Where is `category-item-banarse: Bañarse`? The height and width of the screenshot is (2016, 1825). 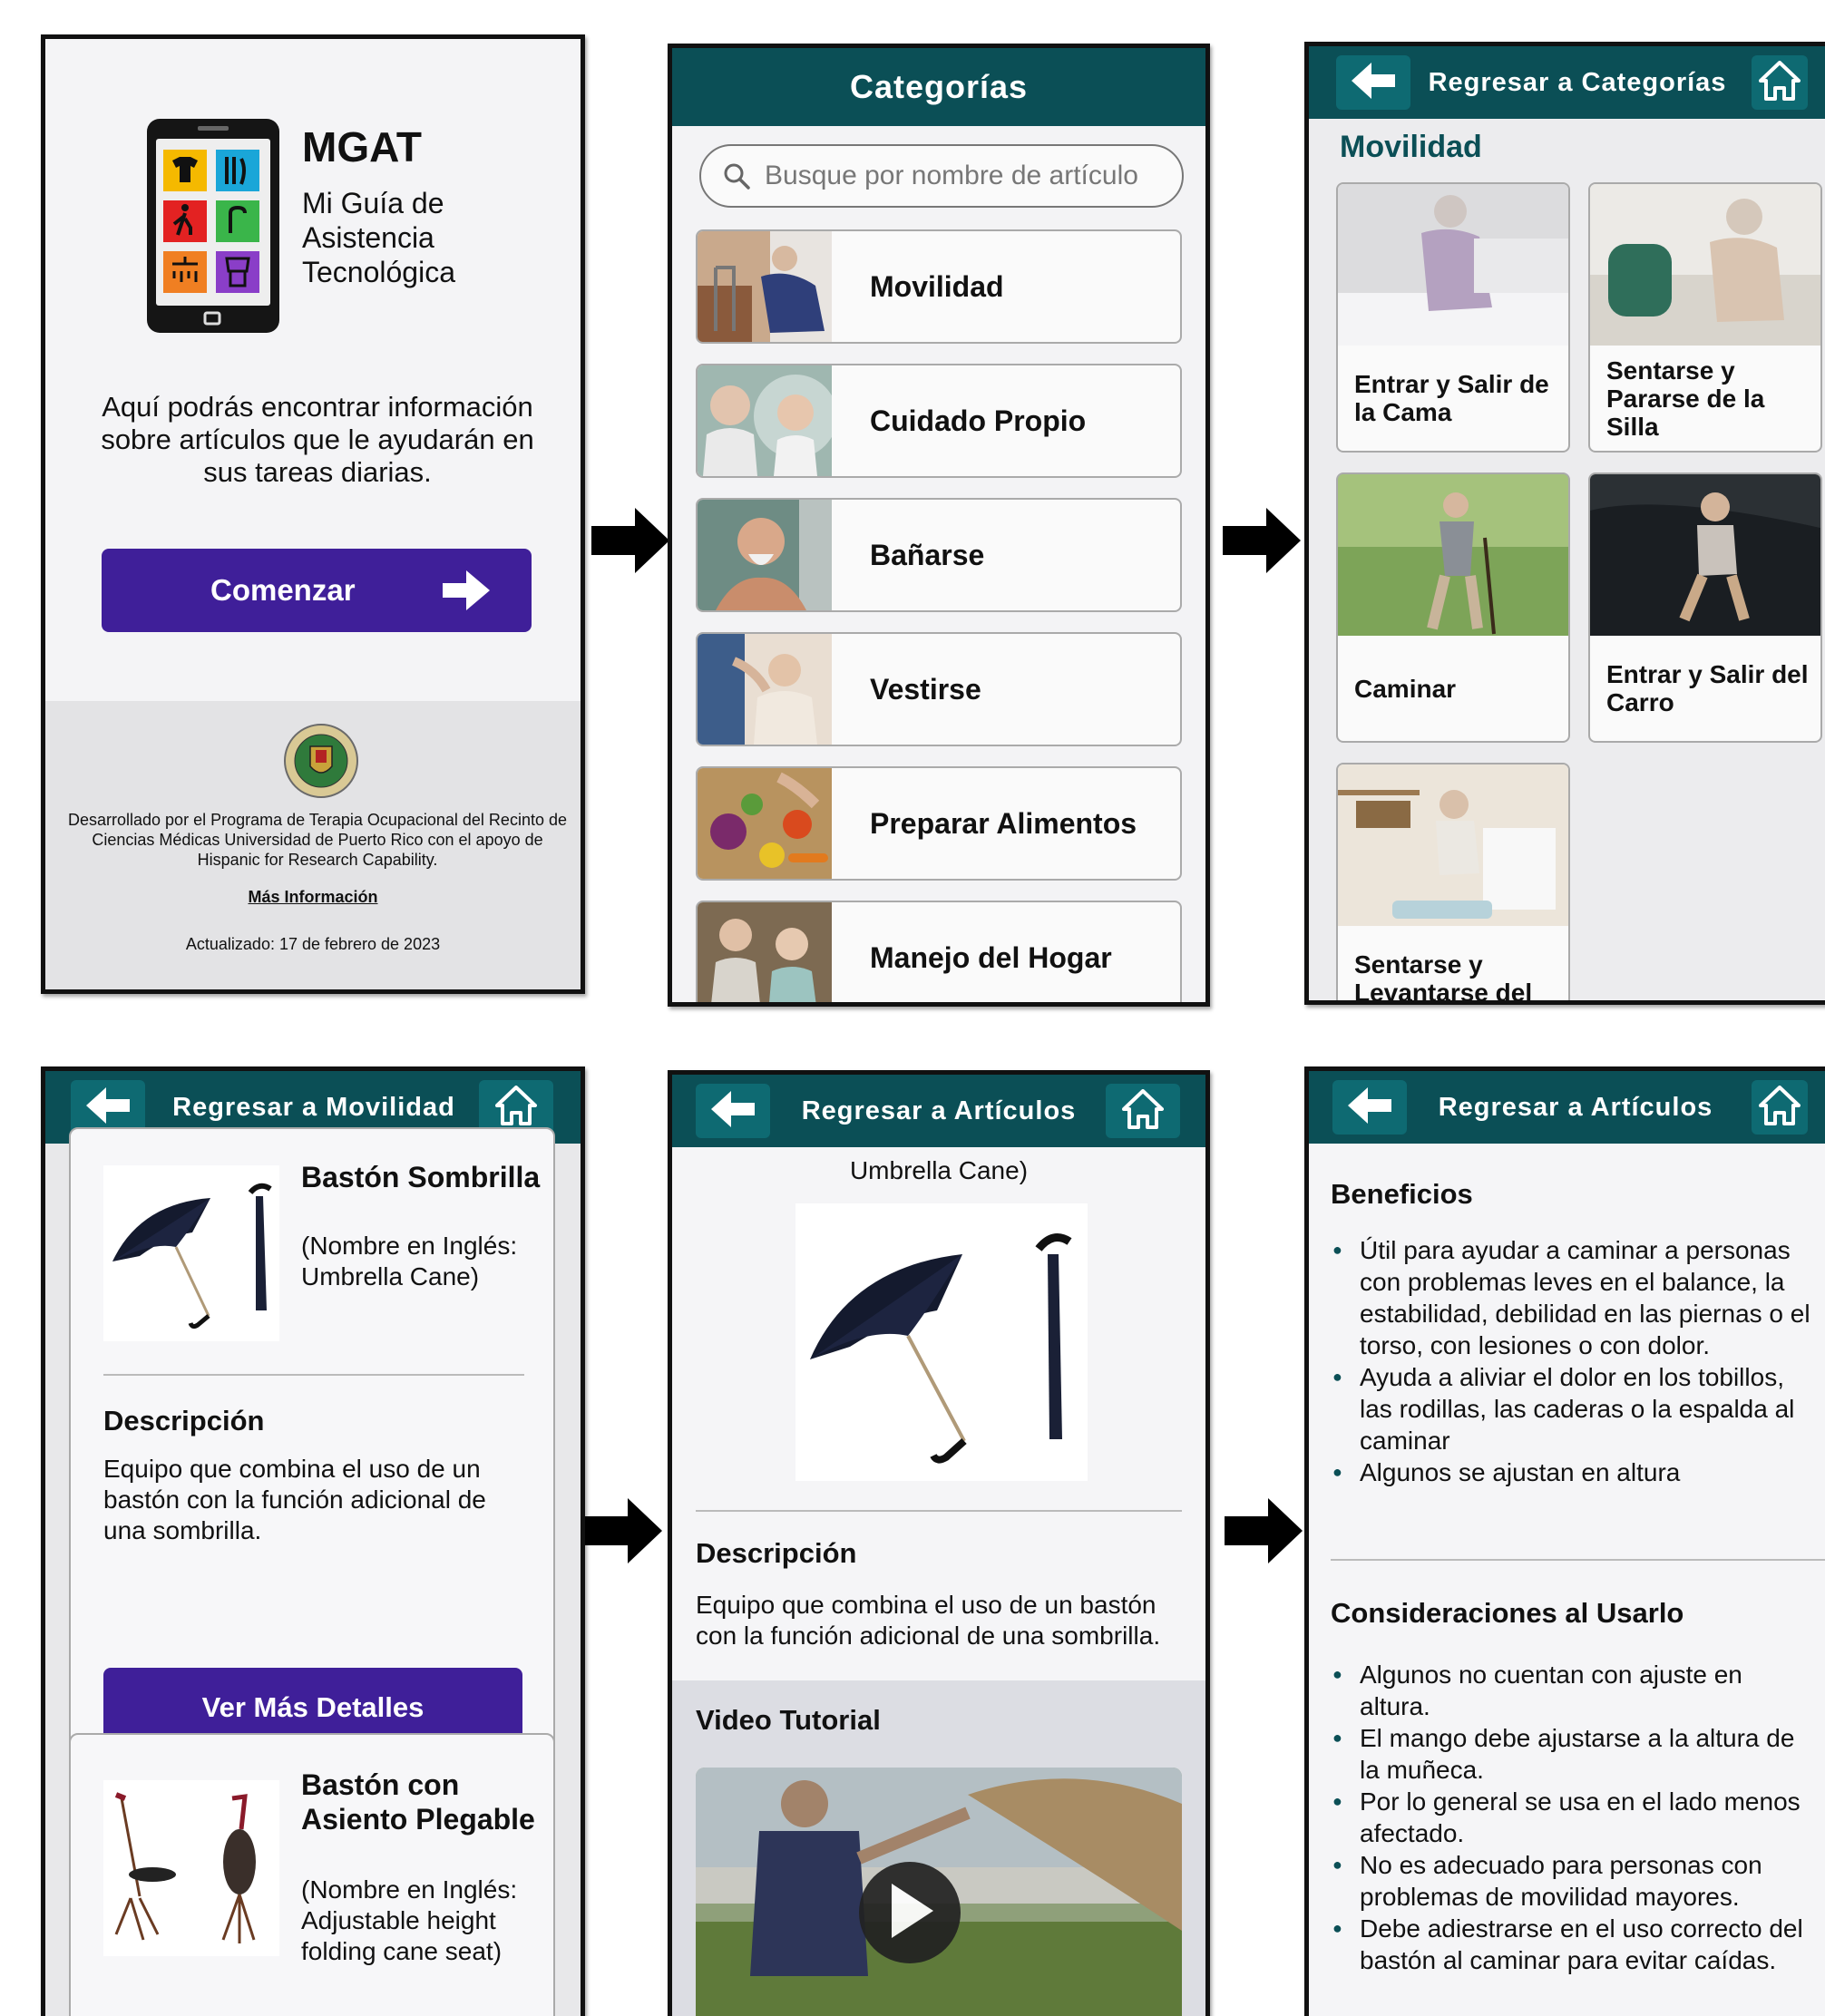 category-item-banarse: Bañarse is located at coordinates (939, 555).